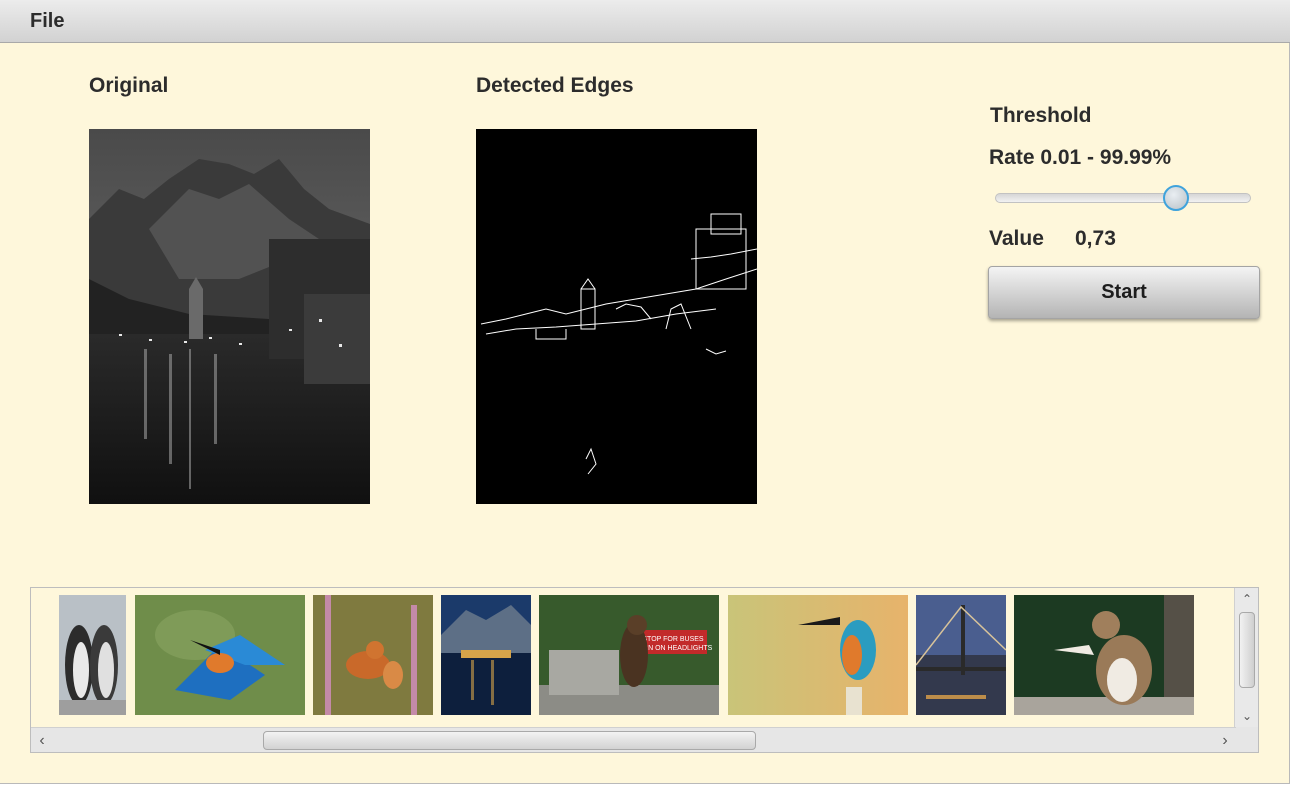  I want to click on original-label: Original, so click(129, 85).